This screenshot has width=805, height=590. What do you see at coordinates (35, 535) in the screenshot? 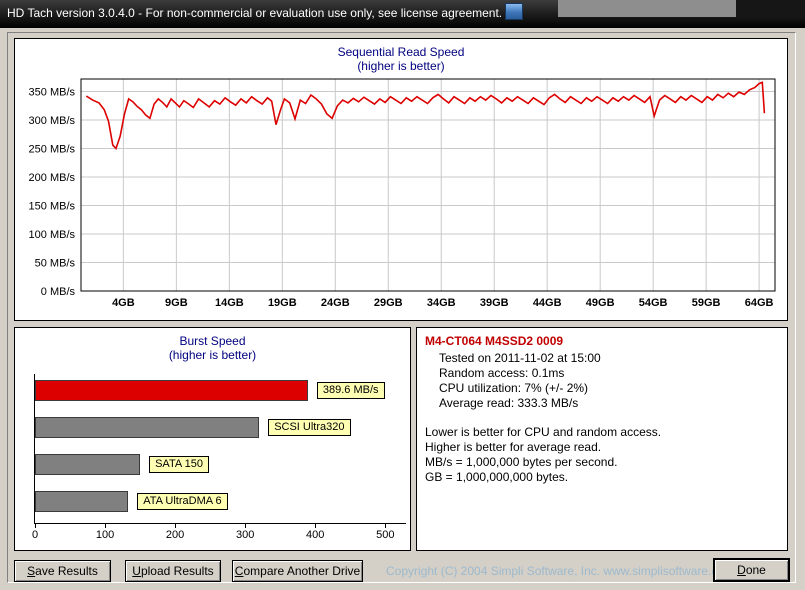
I see `x-tick-label: 0` at bounding box center [35, 535].